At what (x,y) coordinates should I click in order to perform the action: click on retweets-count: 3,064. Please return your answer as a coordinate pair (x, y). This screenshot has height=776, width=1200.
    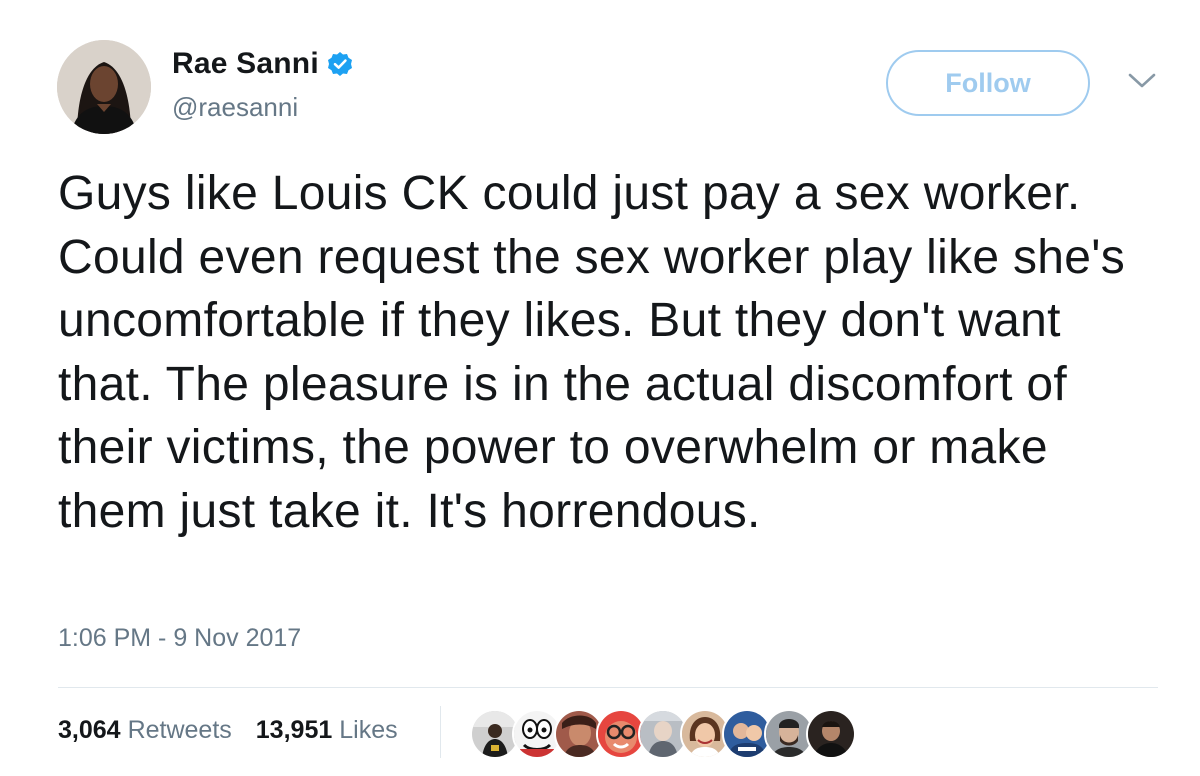
    Looking at the image, I should click on (89, 730).